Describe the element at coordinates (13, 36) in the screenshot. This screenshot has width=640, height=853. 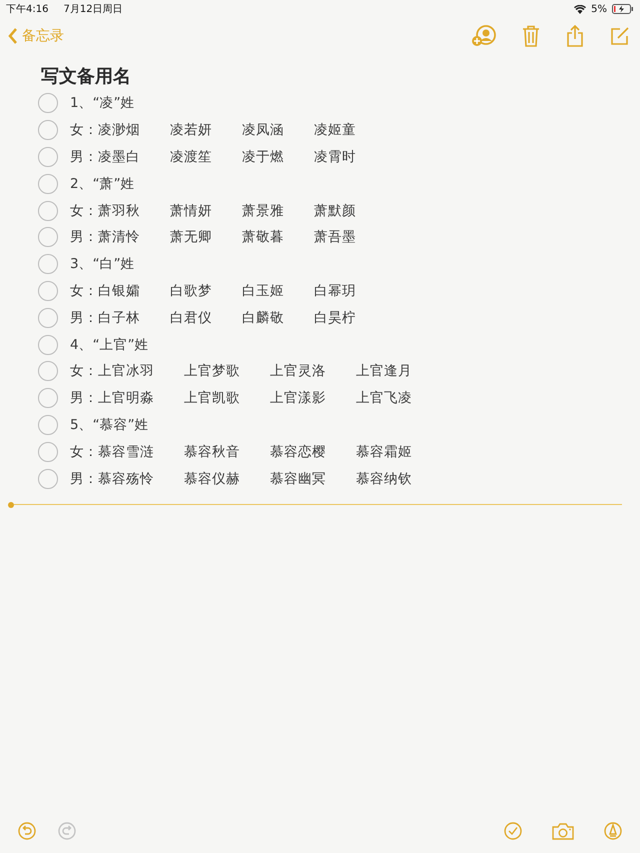
I see `chevron-icon` at that location.